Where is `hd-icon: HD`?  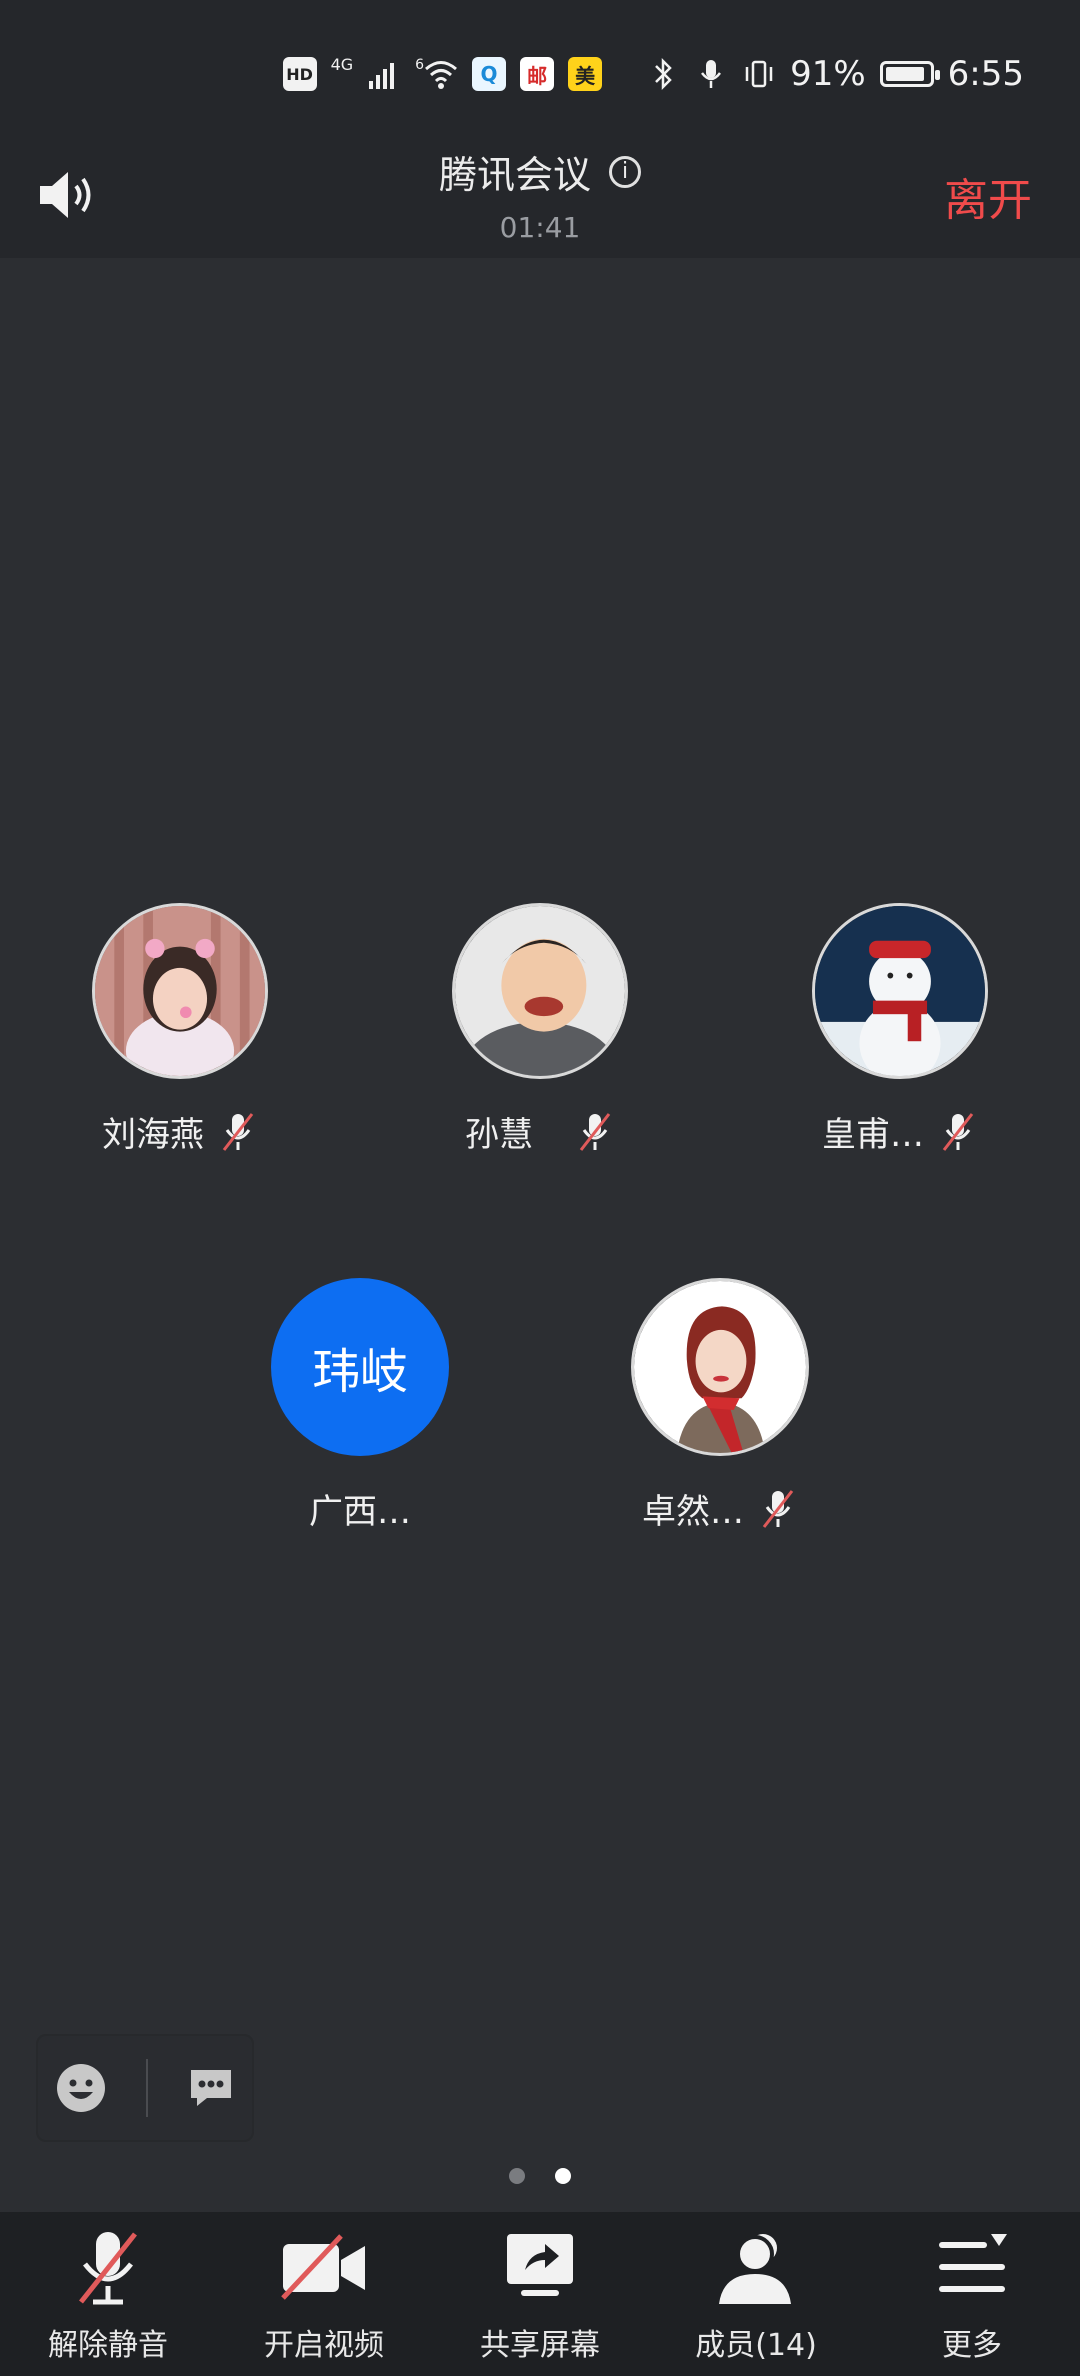
hd-icon: HD is located at coordinates (299, 74).